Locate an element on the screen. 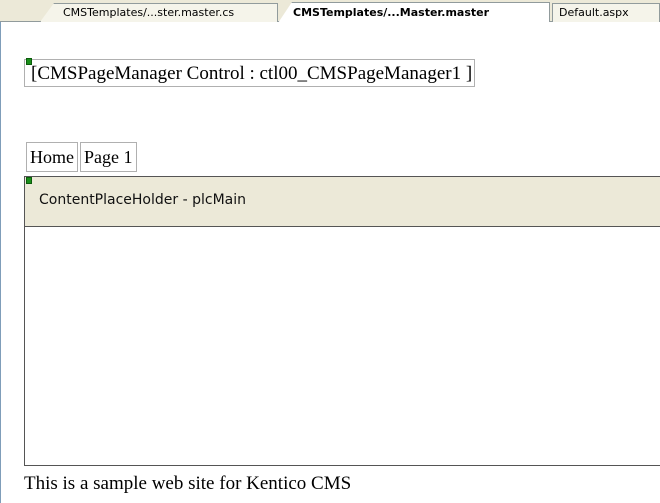 The width and height of the screenshot is (660, 503). tab-default-aspx: Default.aspx is located at coordinates (606, 12).